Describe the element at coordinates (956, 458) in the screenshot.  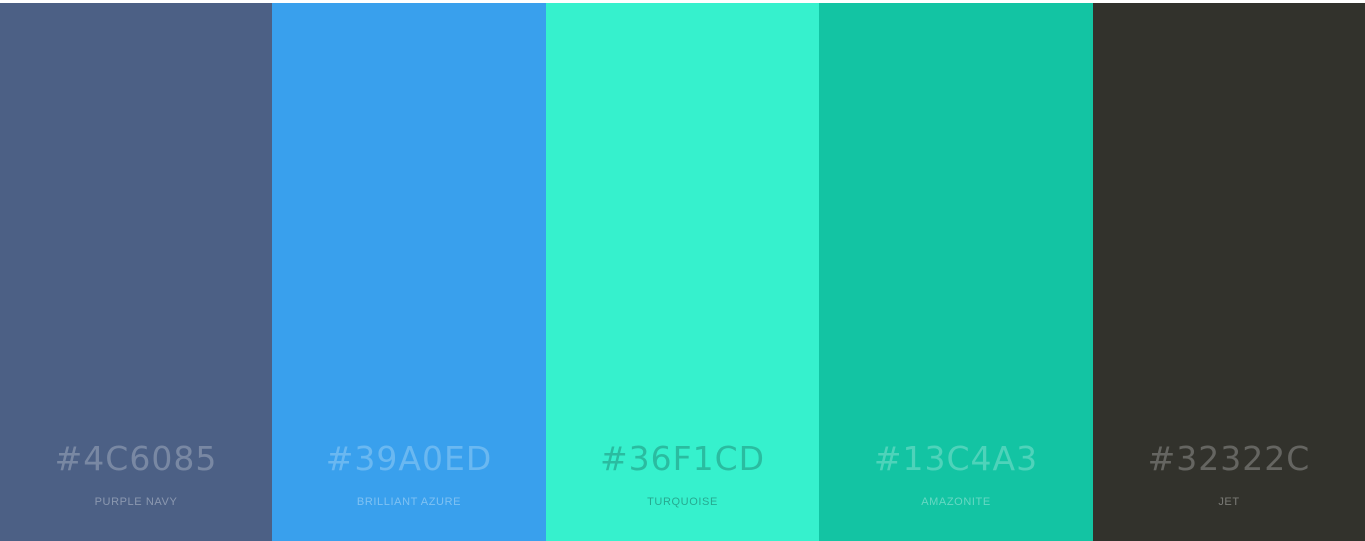
I see `swatch-hex-code: #13C4A3` at that location.